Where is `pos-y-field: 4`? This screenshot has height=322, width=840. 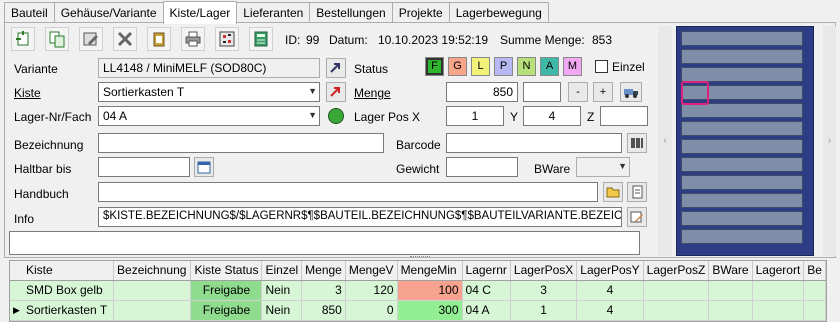
pos-y-field: 4 is located at coordinates (552, 116).